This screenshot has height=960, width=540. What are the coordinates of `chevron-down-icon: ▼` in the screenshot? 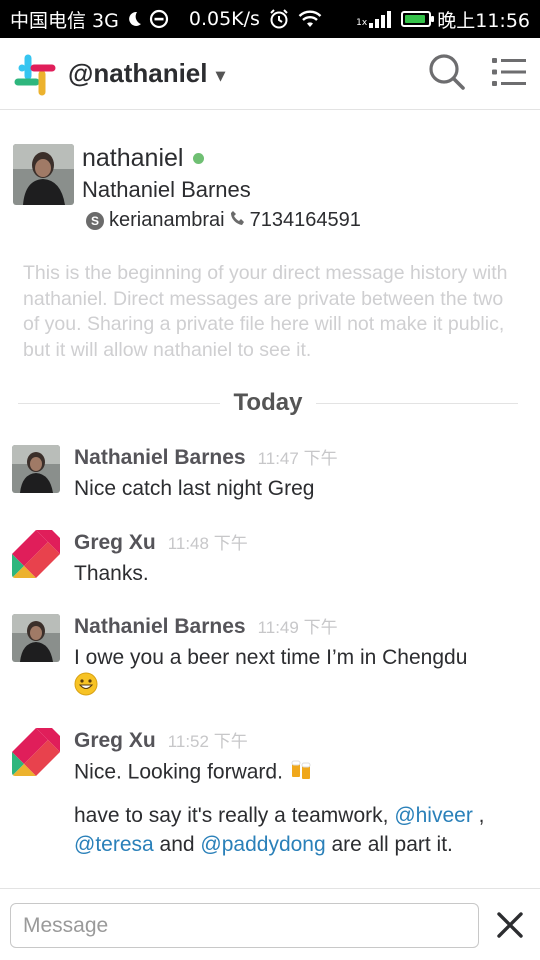 It's located at (220, 76).